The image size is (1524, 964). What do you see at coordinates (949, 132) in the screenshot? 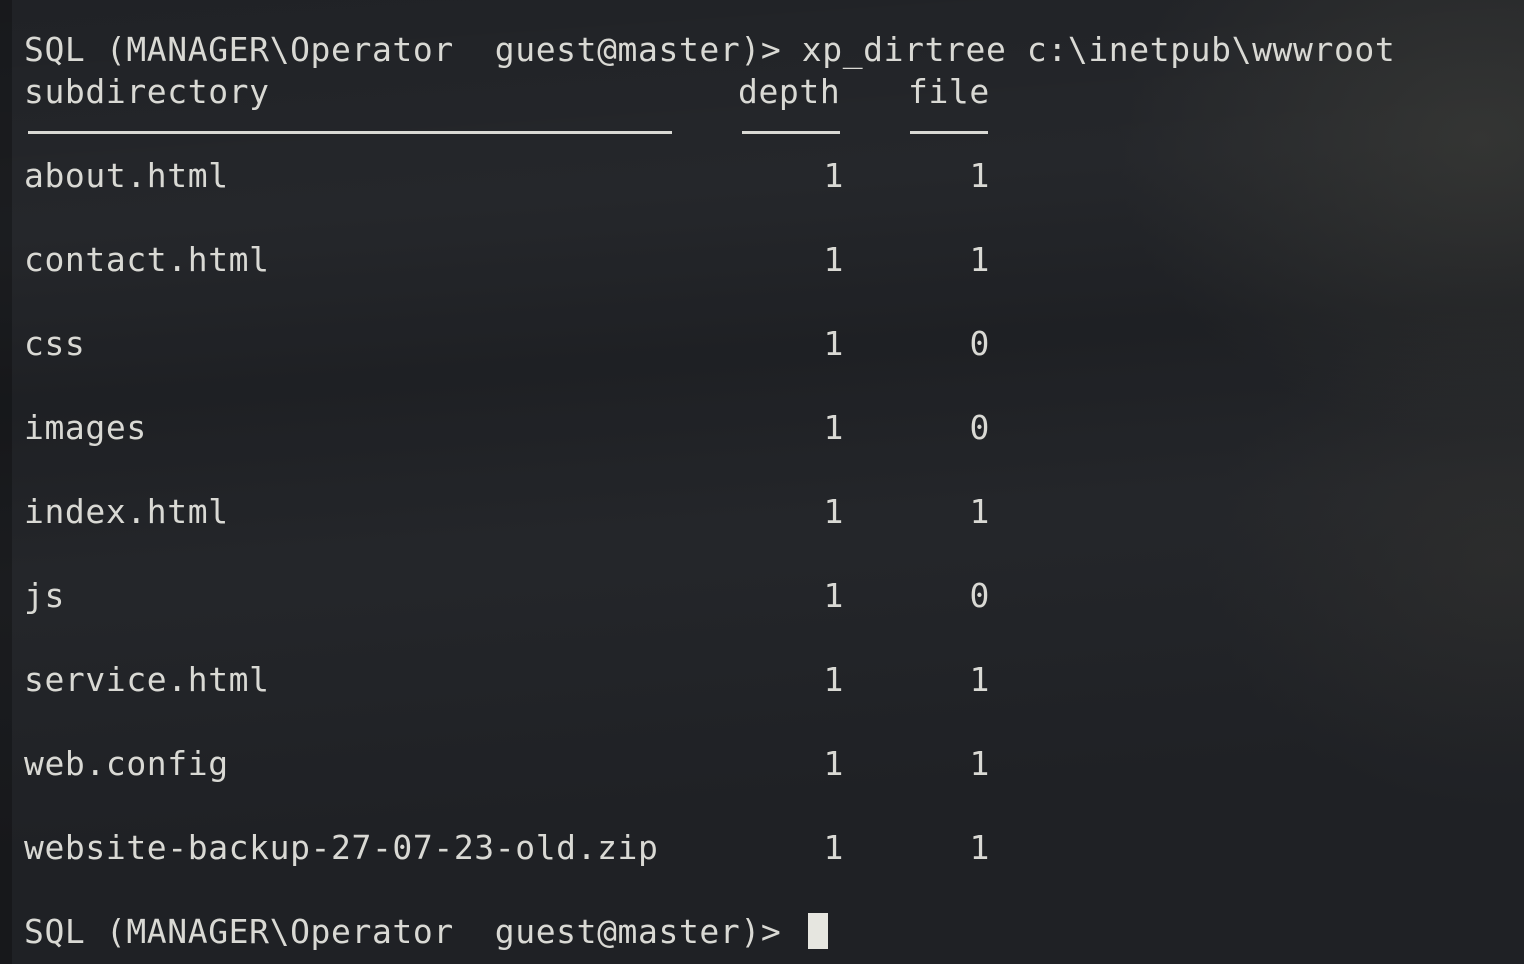
I see `header-rule-file` at bounding box center [949, 132].